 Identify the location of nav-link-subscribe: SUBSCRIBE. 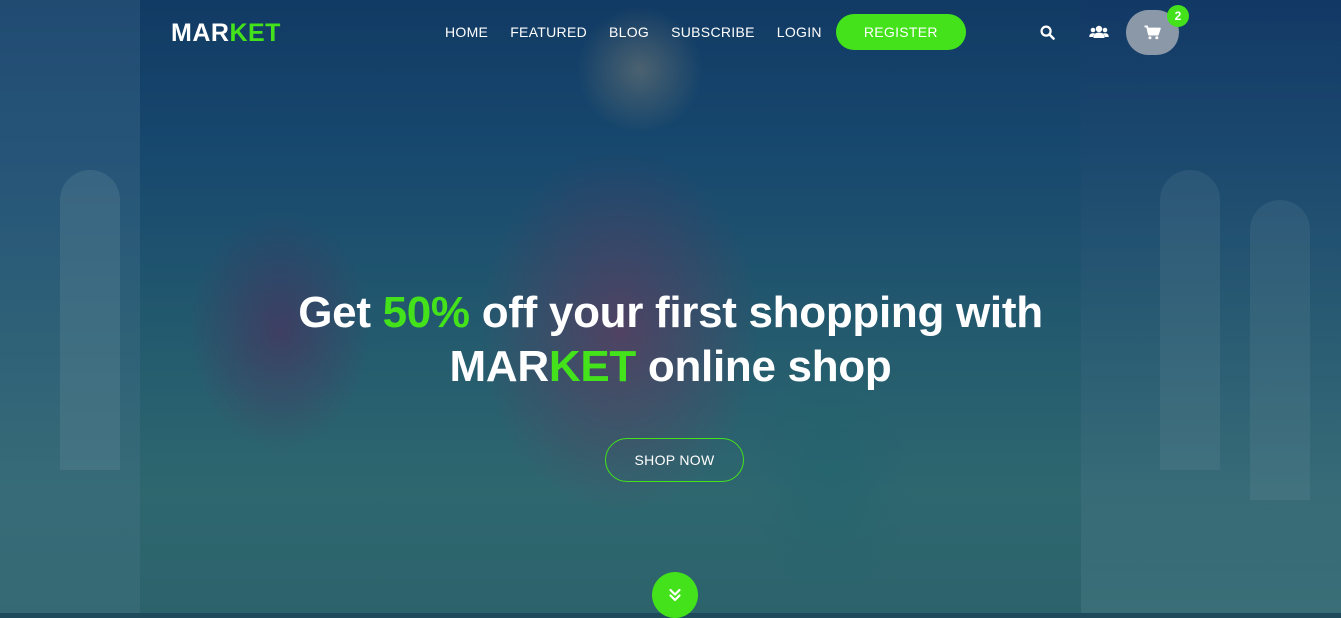
(713, 32).